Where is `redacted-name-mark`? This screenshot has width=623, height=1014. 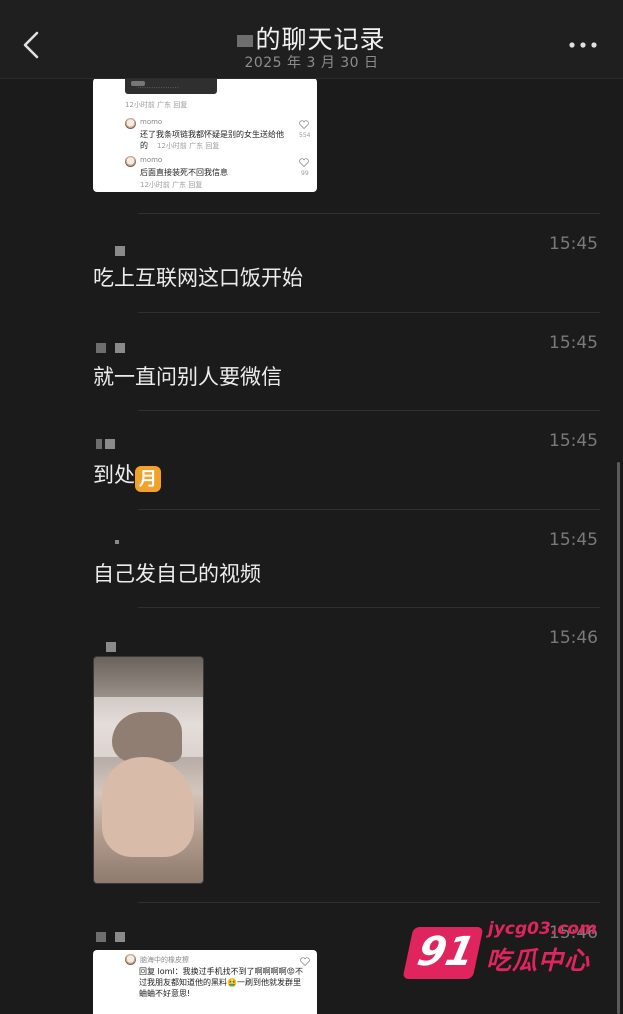 redacted-name-mark is located at coordinates (245, 41).